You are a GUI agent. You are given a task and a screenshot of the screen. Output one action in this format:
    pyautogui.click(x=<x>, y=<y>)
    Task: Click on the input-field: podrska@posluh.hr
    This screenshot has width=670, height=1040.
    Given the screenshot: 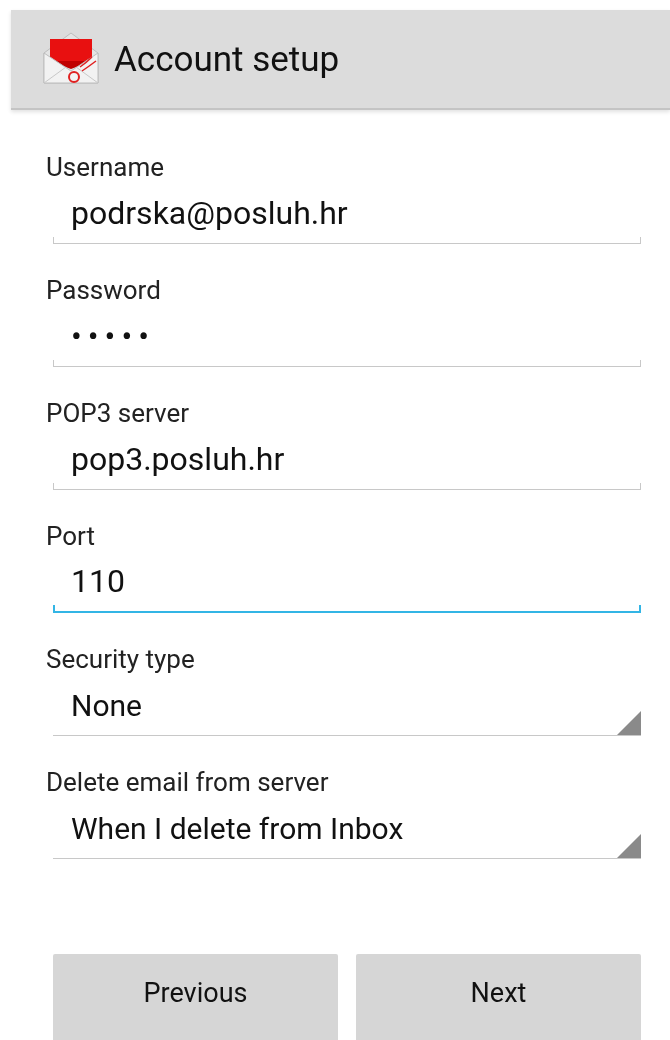 What is the action you would take?
    pyautogui.click(x=347, y=213)
    